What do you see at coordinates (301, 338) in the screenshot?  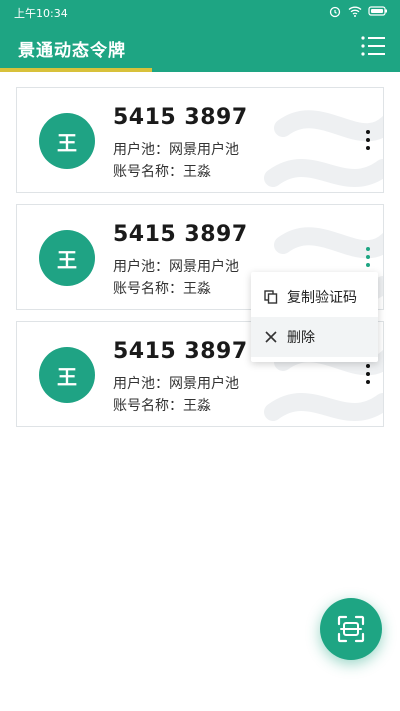 I see `delete-label: 删除` at bounding box center [301, 338].